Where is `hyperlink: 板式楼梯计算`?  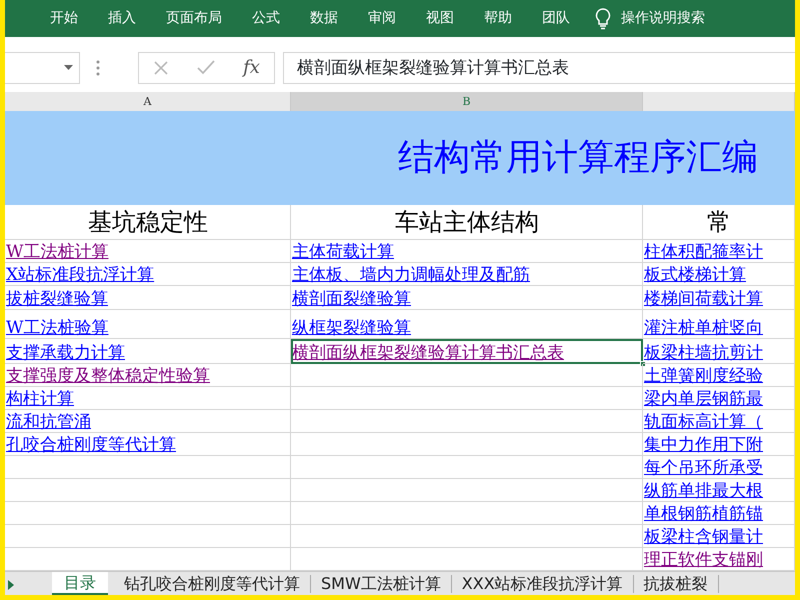 hyperlink: 板式楼梯计算 is located at coordinates (695, 274).